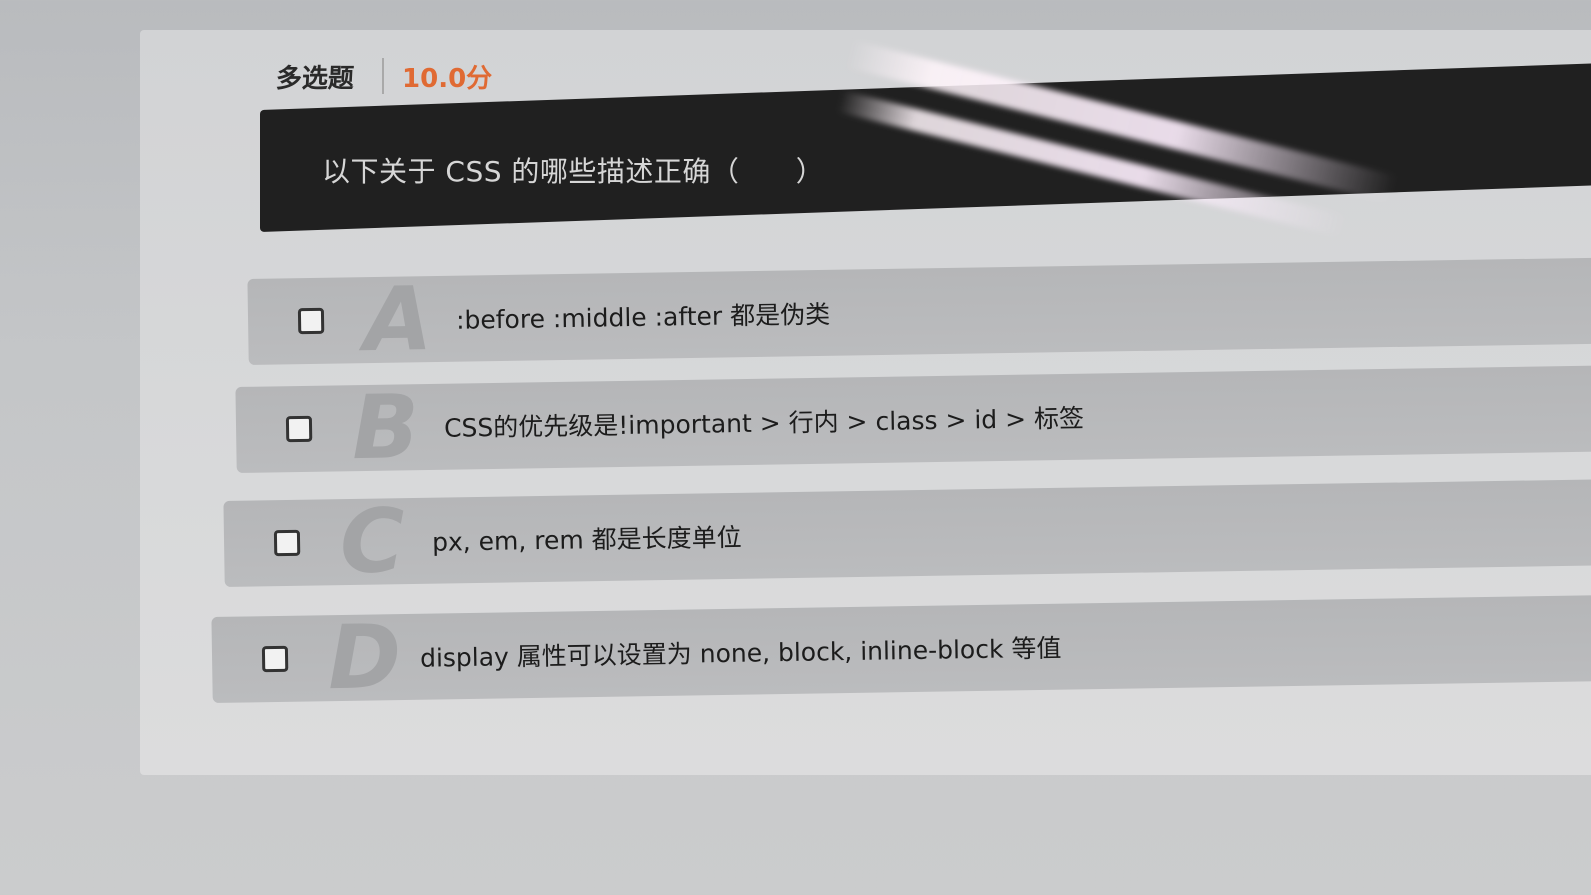  What do you see at coordinates (573, 171) in the screenshot?
I see `question-stem: 以下关于 CSS 的哪些描述正确（ ）` at bounding box center [573, 171].